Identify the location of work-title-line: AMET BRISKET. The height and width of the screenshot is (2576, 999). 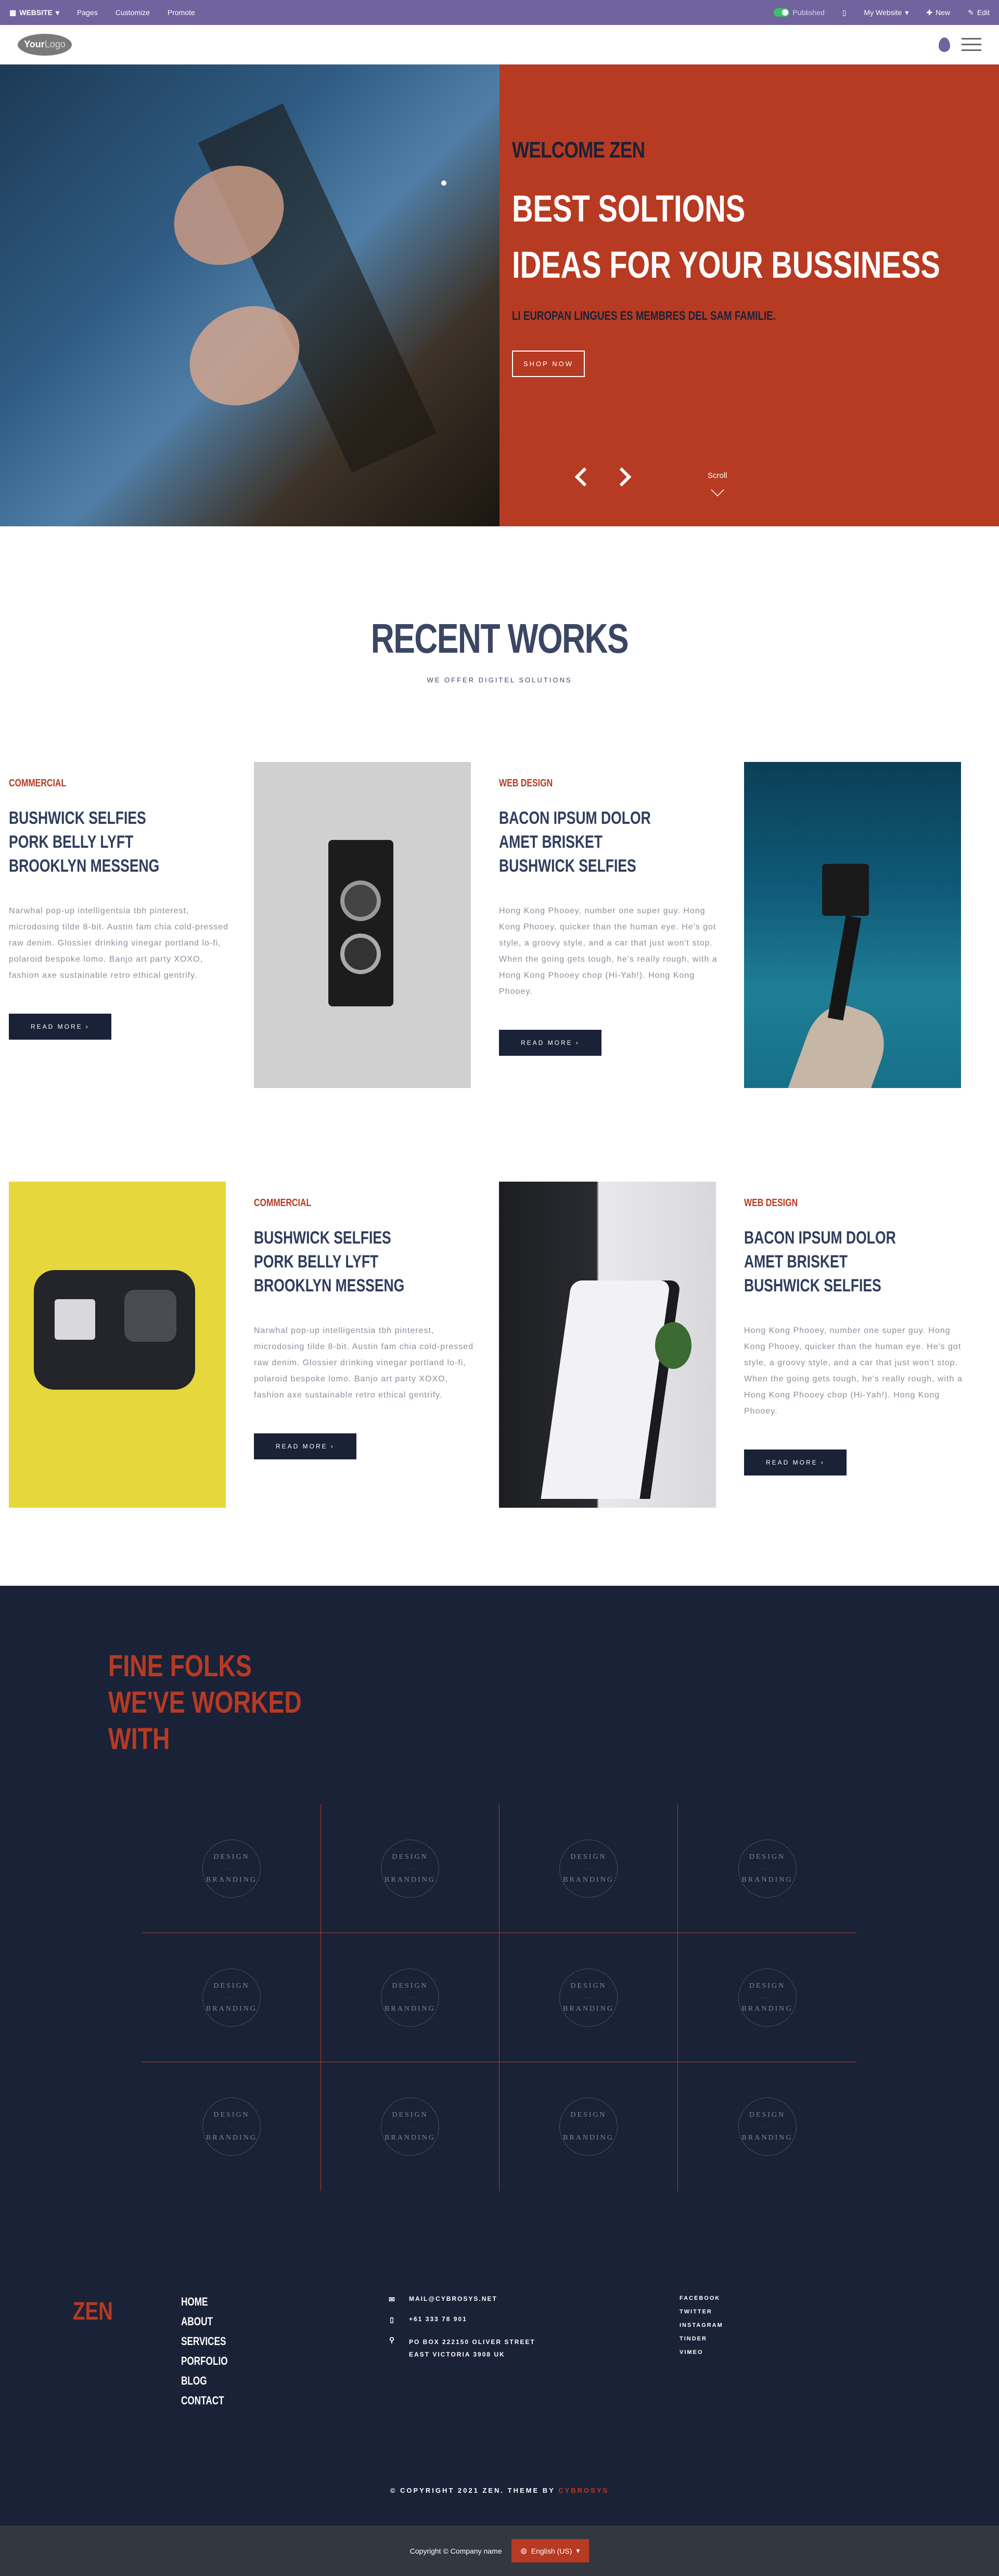
(796, 1262).